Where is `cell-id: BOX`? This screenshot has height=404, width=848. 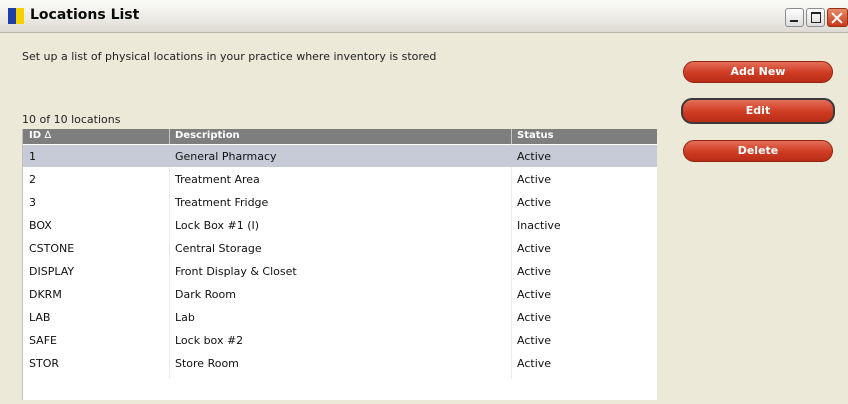
cell-id: BOX is located at coordinates (40, 225).